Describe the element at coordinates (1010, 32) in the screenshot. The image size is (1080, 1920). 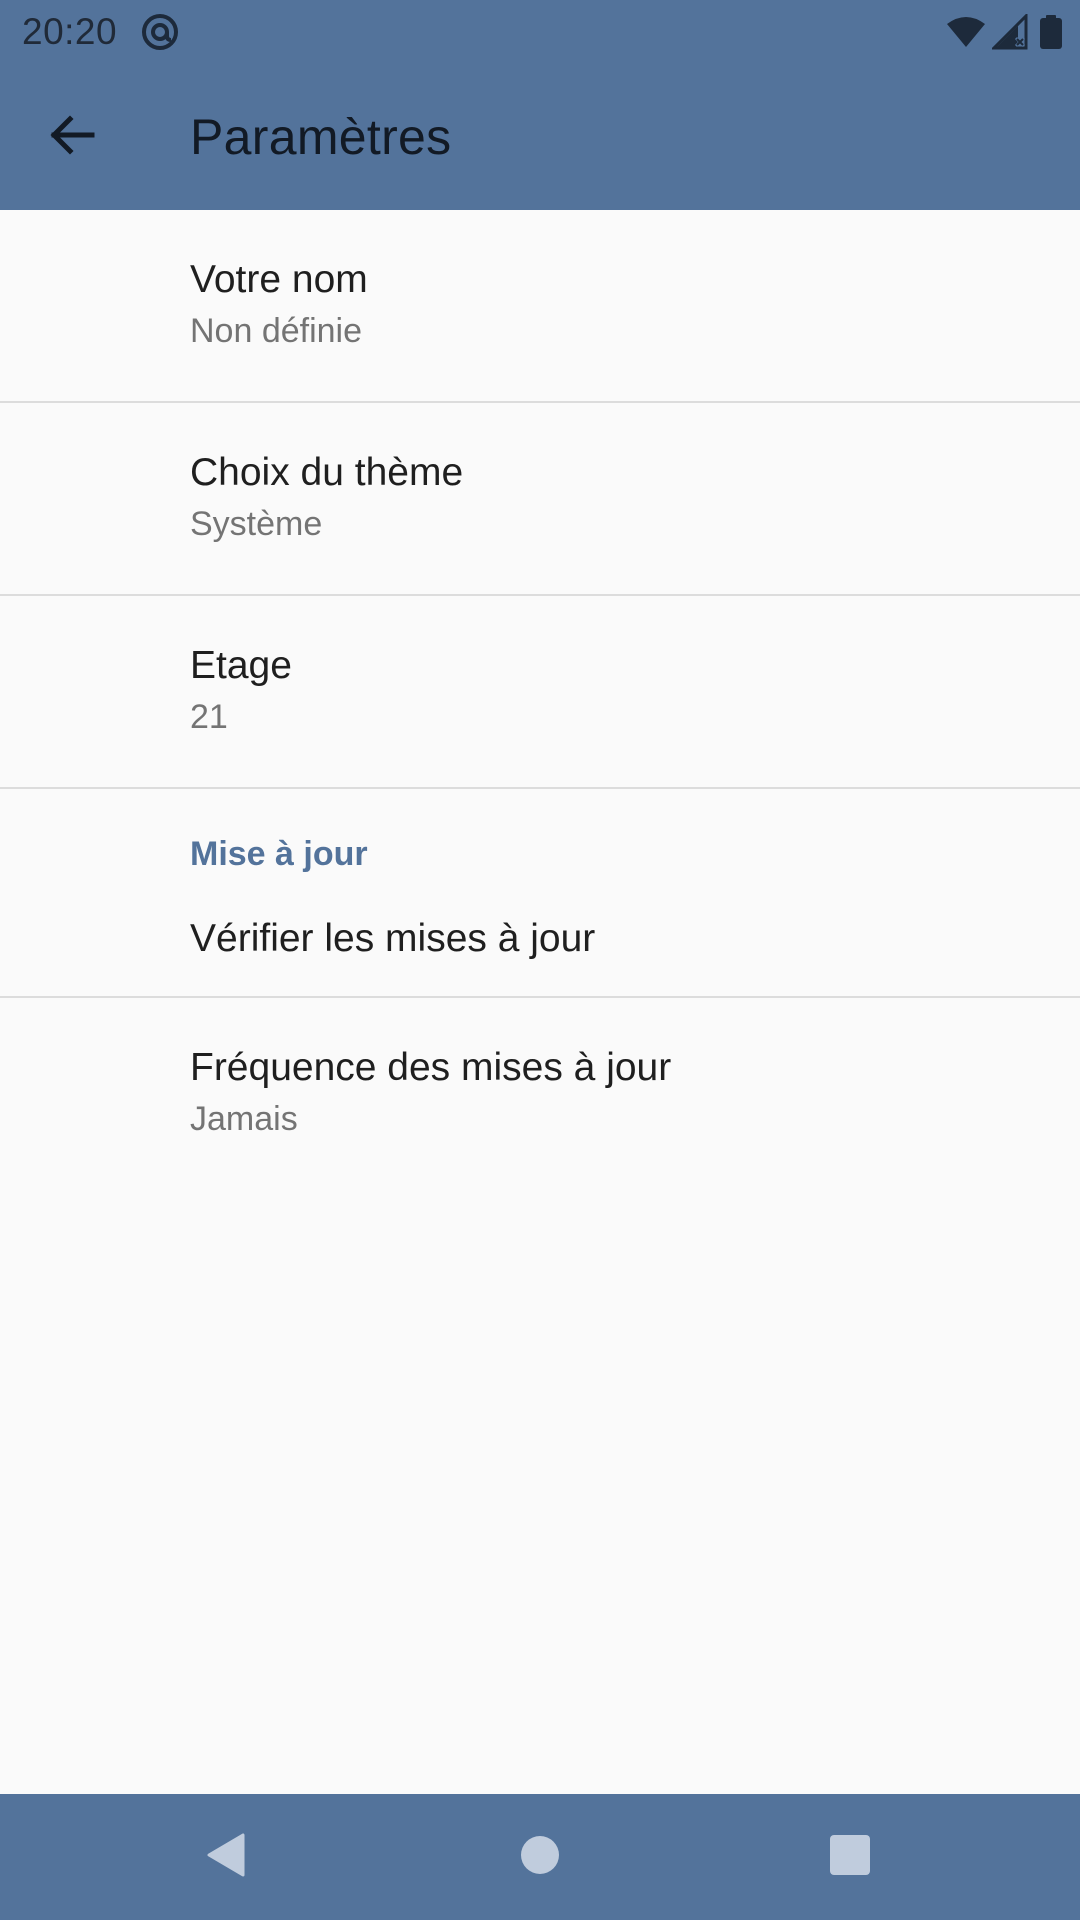
I see `signal-icon` at that location.